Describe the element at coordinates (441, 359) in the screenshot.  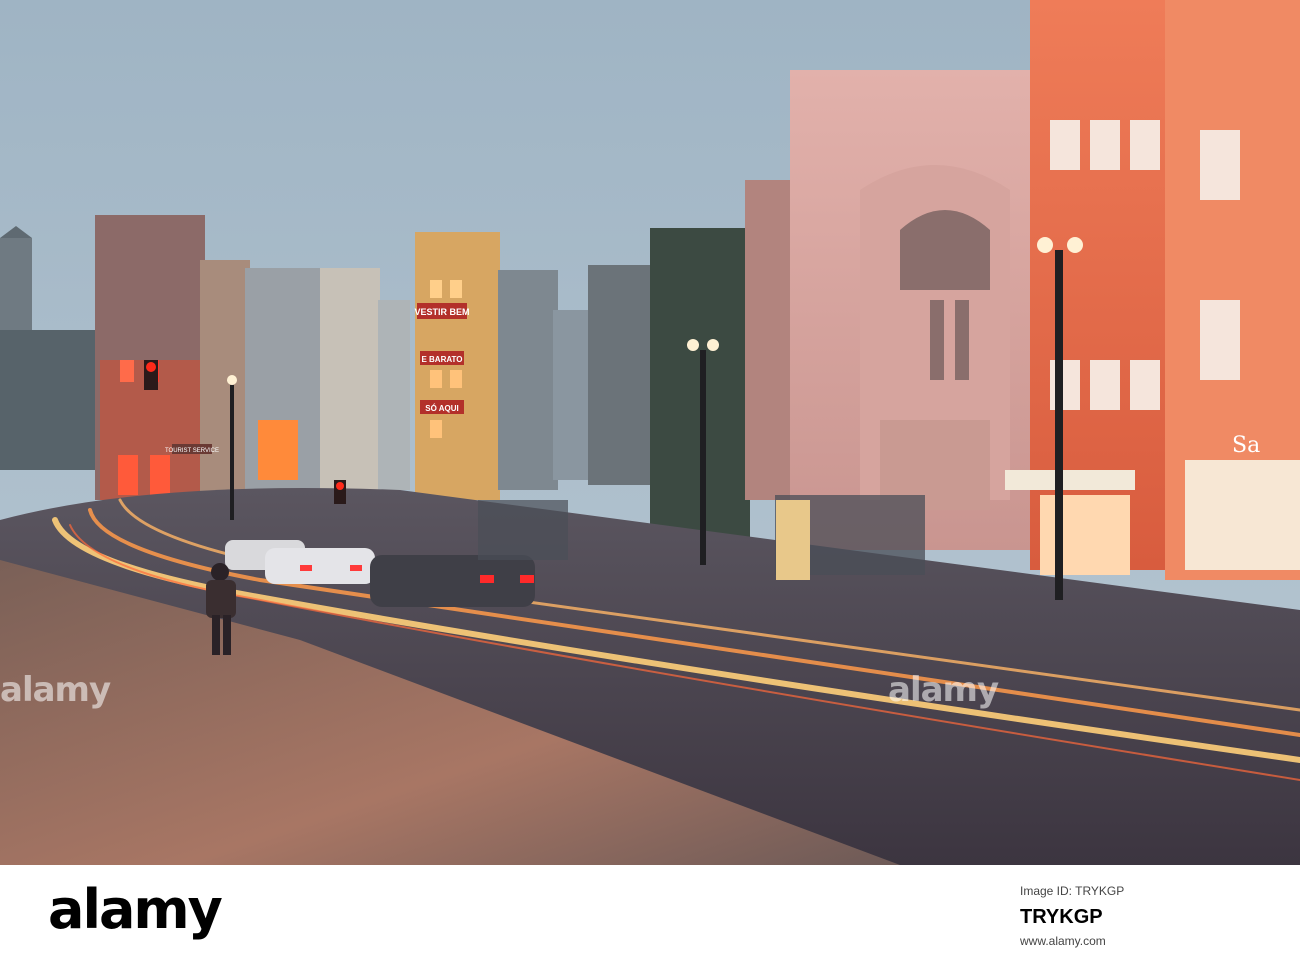
I see `sign-e-barato: E BARATO` at that location.